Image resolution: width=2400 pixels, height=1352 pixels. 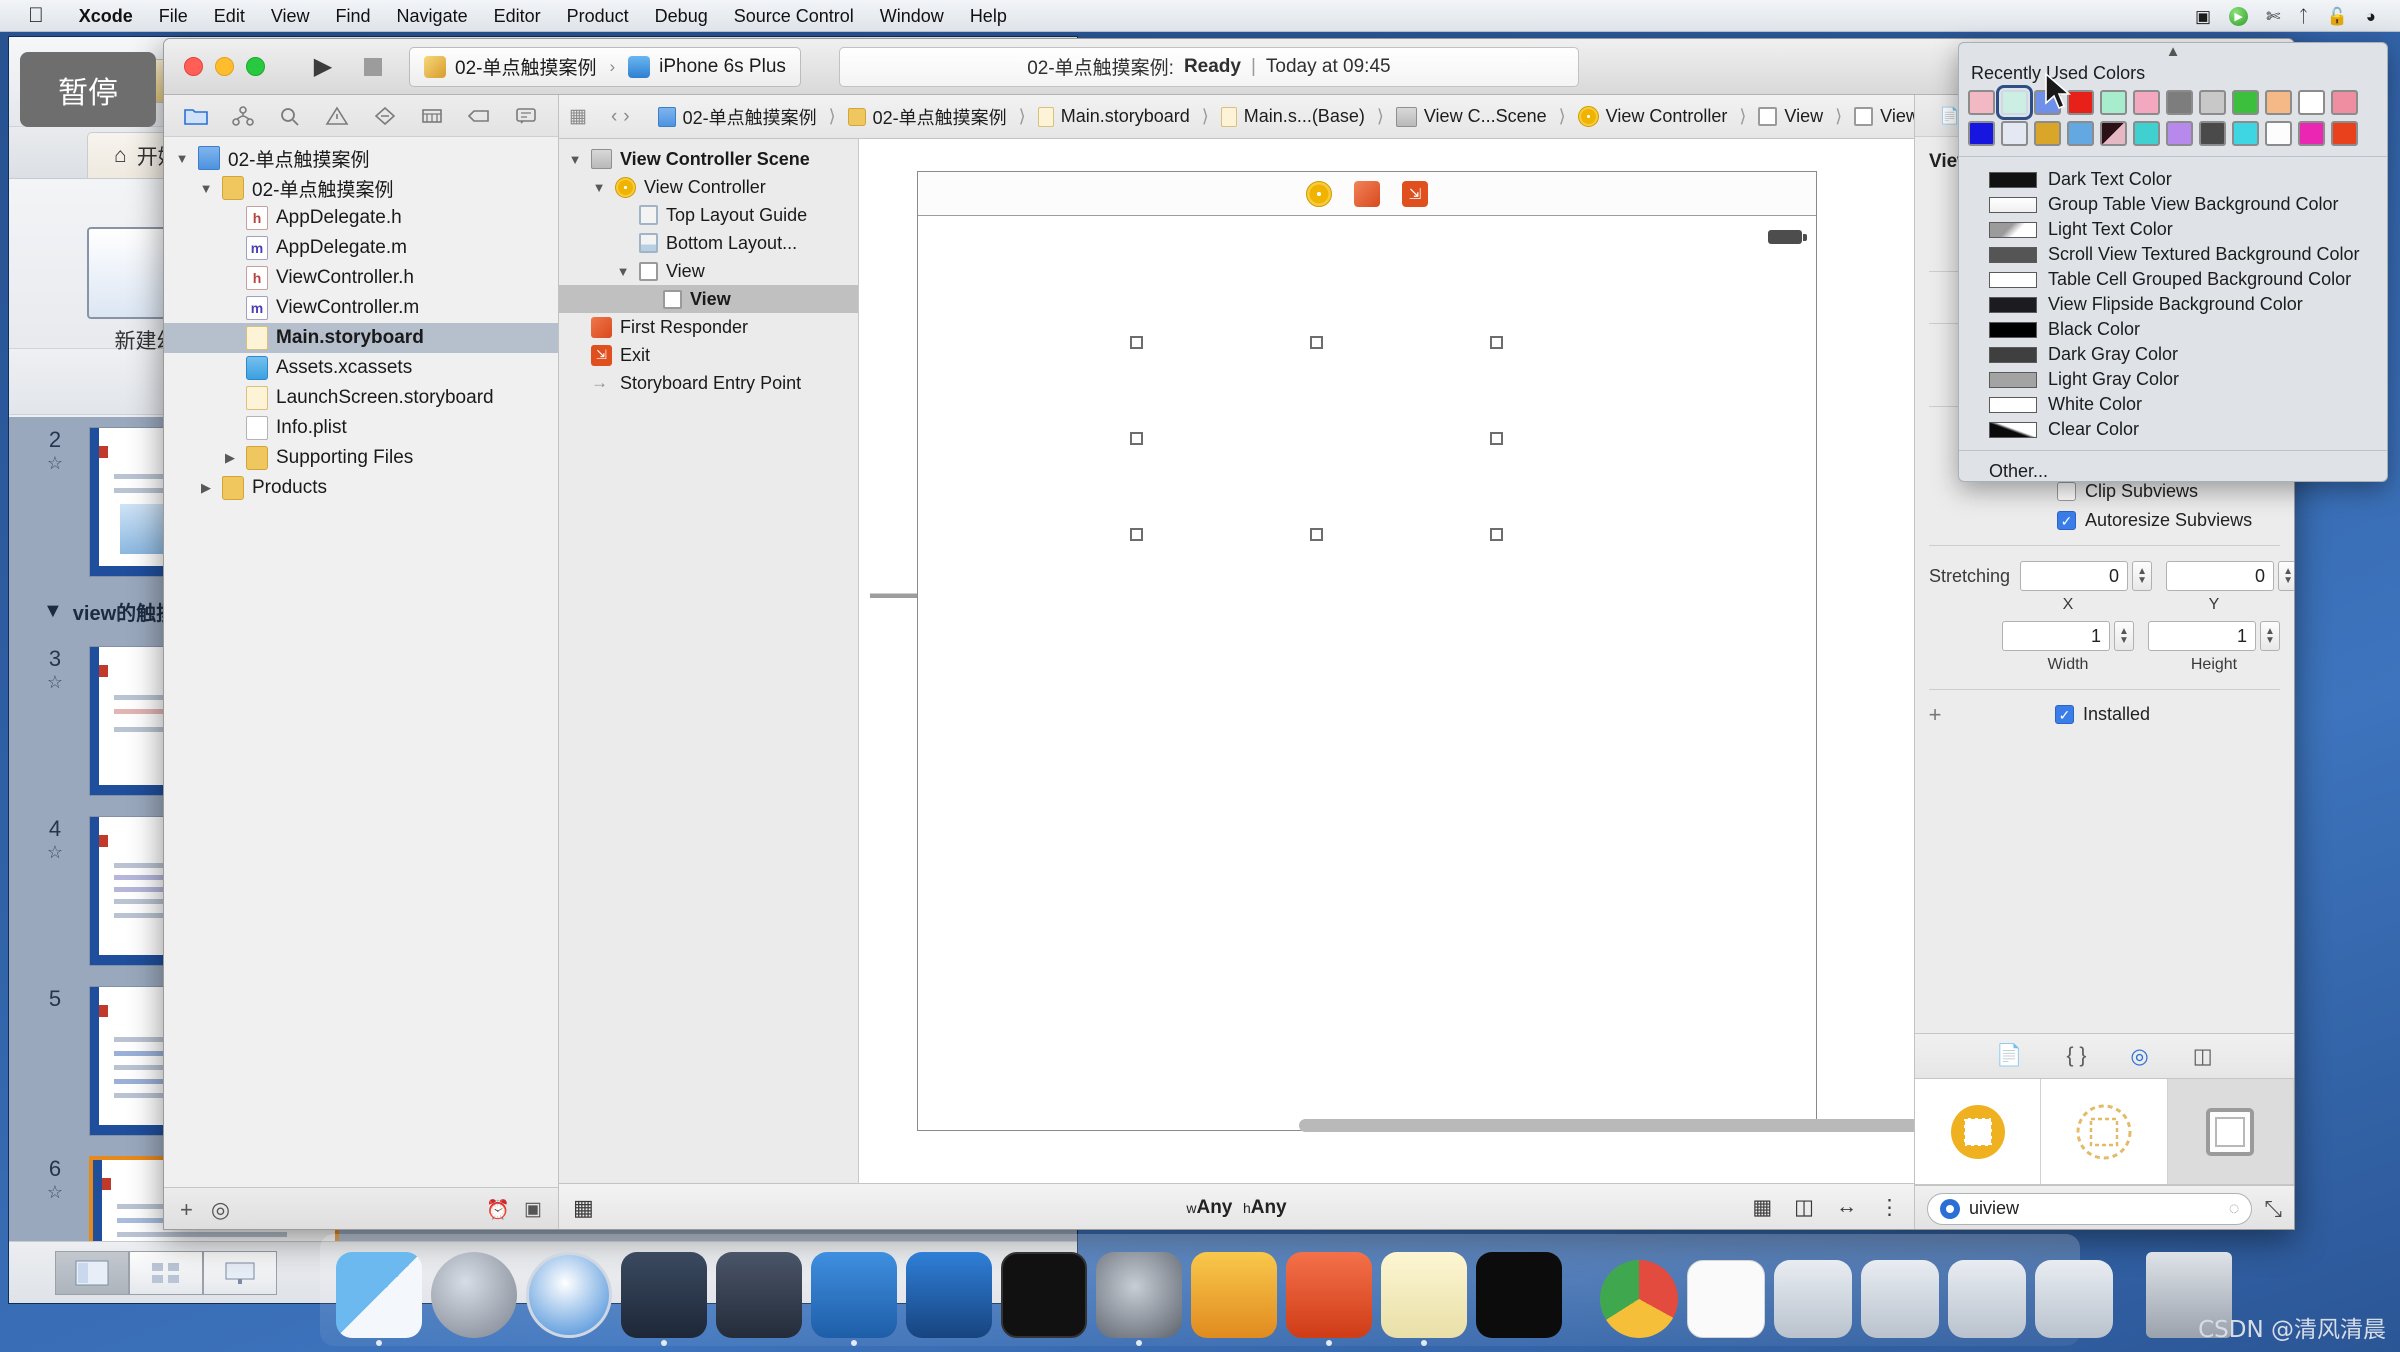 What do you see at coordinates (353, 16) in the screenshot?
I see `menu-item-find: Find` at bounding box center [353, 16].